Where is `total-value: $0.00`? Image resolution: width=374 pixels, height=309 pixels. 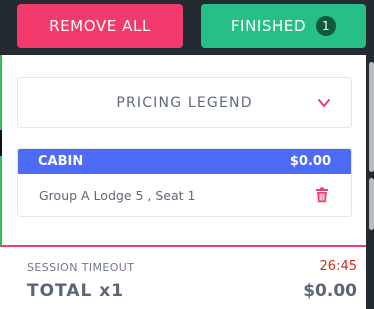
total-value: $0.00 is located at coordinates (330, 291).